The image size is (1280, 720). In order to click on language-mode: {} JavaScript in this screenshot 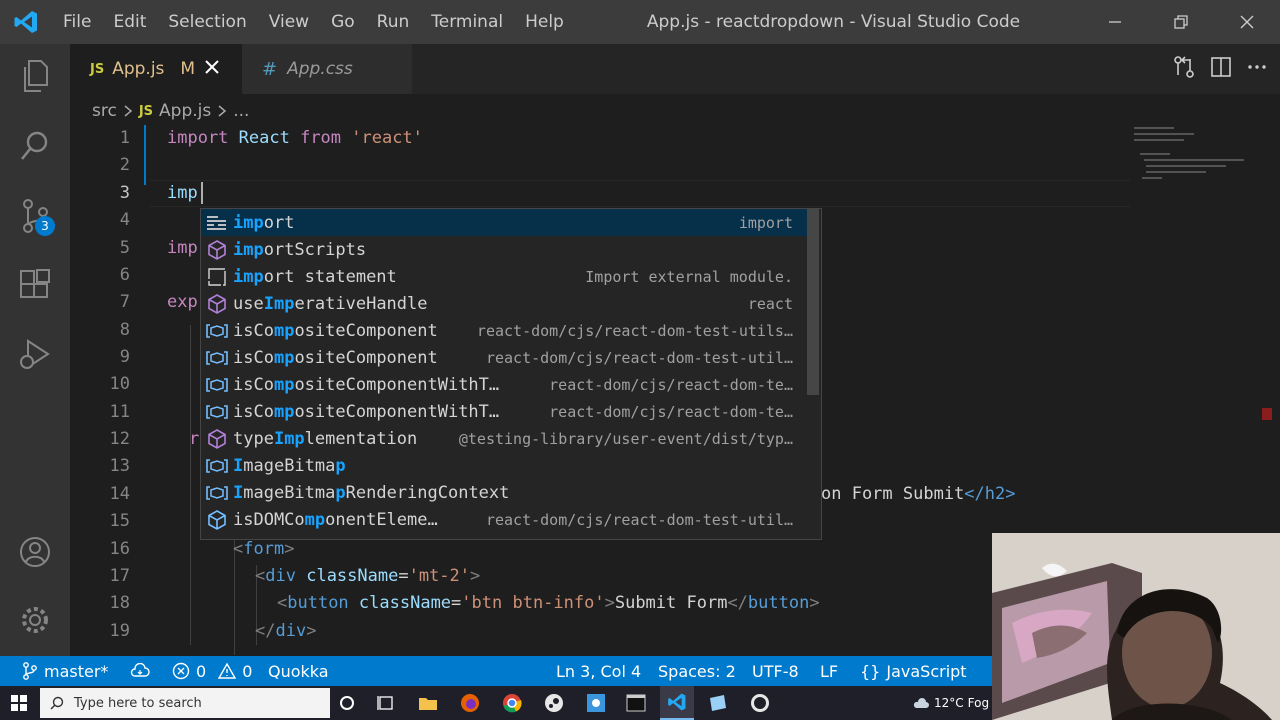, I will do `click(913, 671)`.